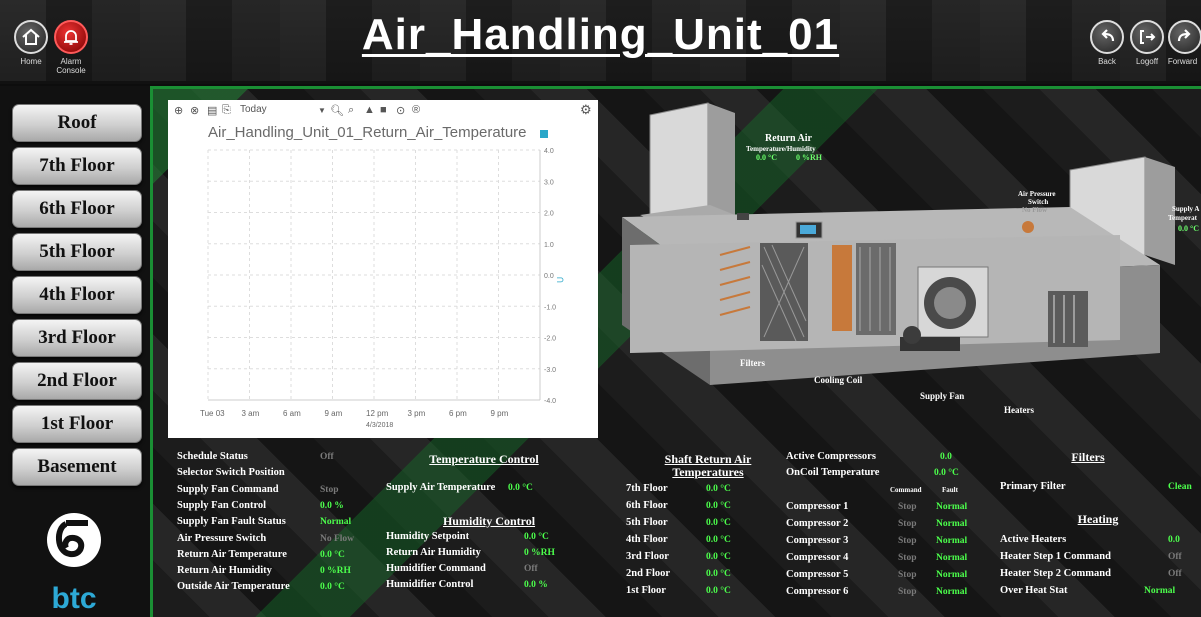 The width and height of the screenshot is (1201, 617). What do you see at coordinates (600, 34) in the screenshot?
I see `page-title: Air_Handling_Unit_01` at bounding box center [600, 34].